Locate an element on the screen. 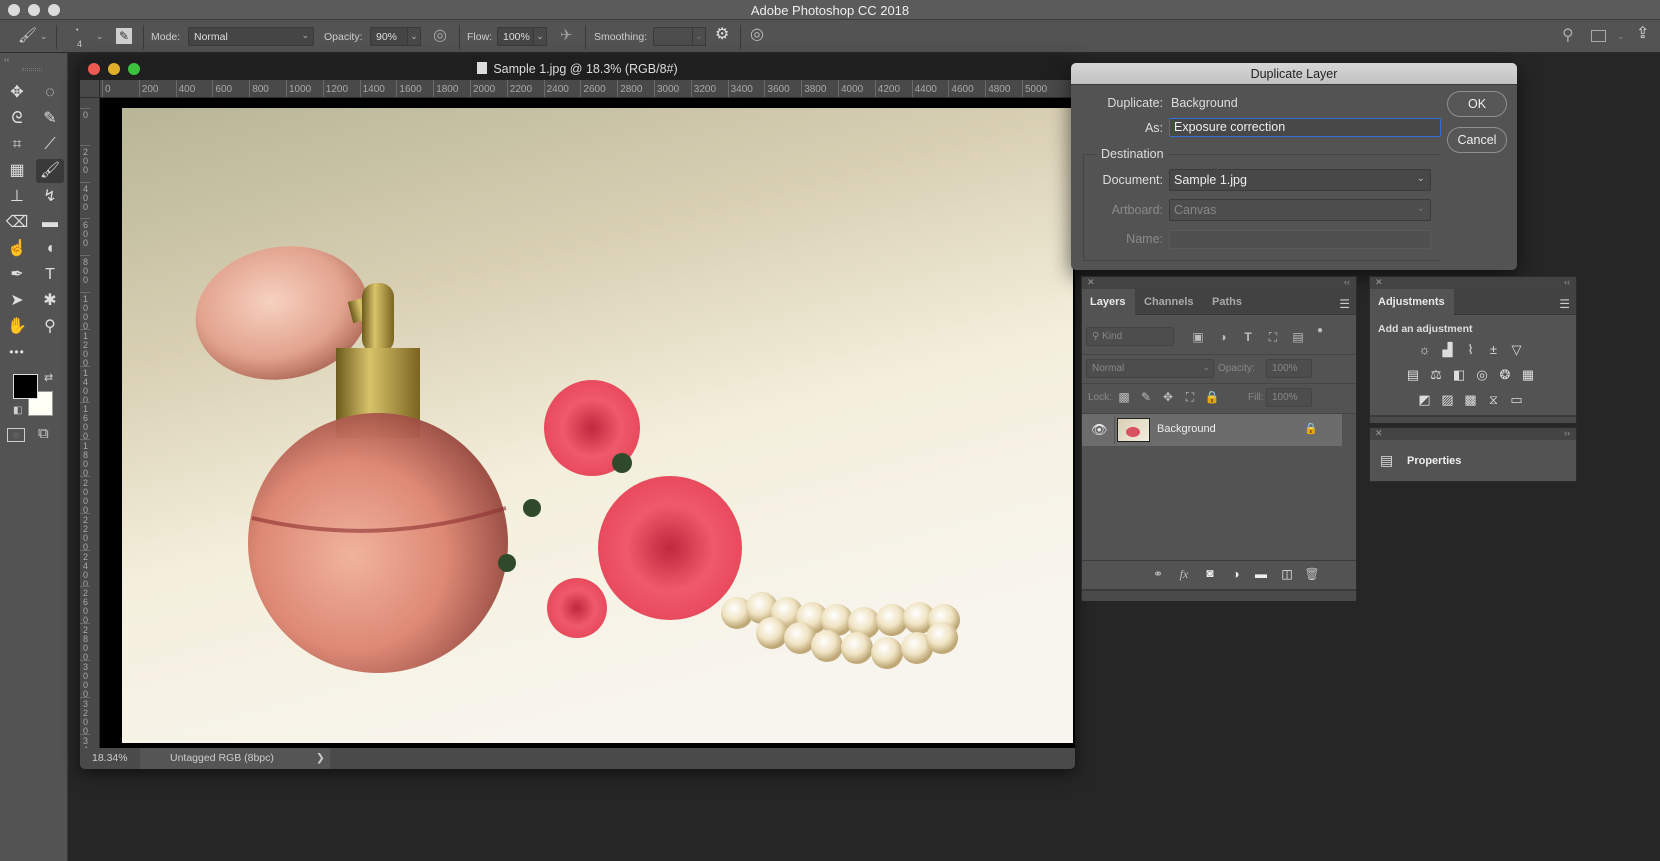 The width and height of the screenshot is (1660, 861). frame-tool: ▦ is located at coordinates (17, 171).